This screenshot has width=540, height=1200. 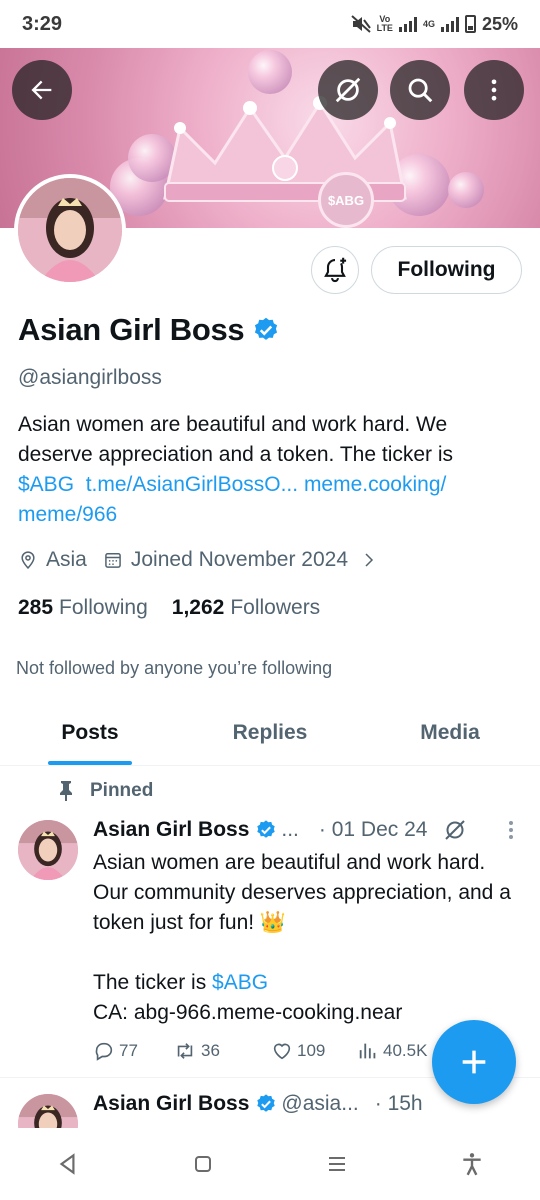 What do you see at coordinates (90, 377) in the screenshot?
I see `profile-handle: @asiangirlboss` at bounding box center [90, 377].